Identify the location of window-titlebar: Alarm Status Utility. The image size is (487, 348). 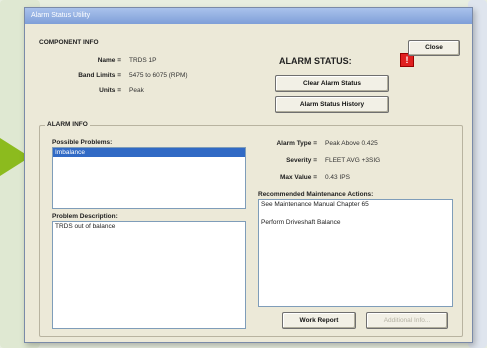
(248, 16).